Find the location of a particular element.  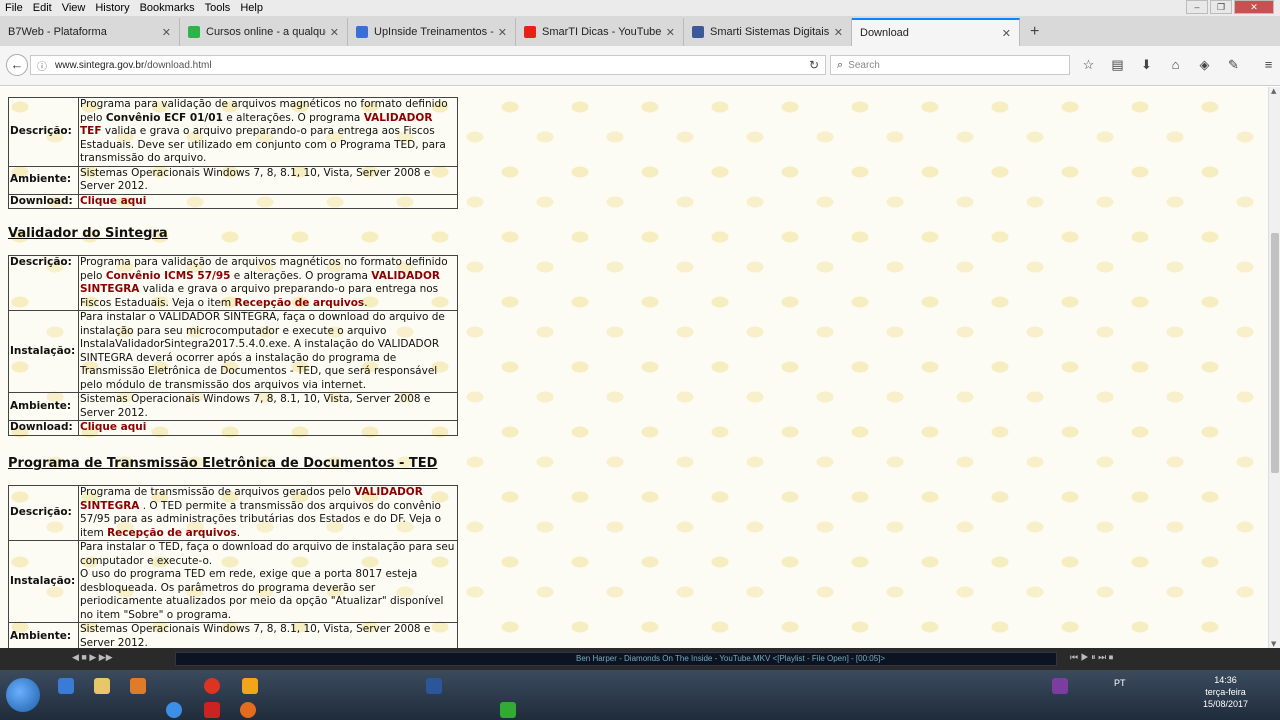

new-tab-button: + is located at coordinates (1034, 32).